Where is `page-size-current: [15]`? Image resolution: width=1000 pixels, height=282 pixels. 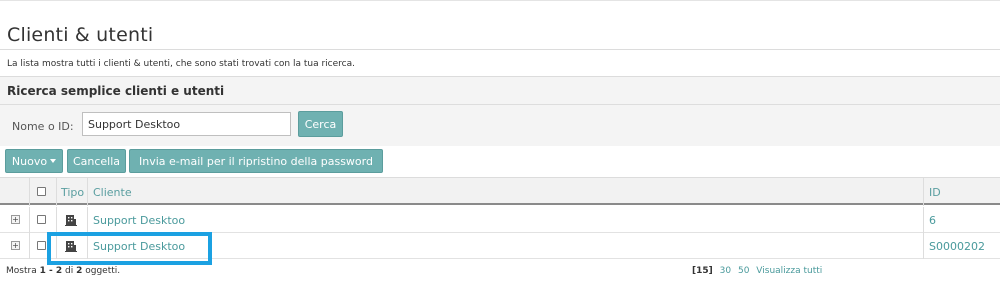
page-size-current: [15] is located at coordinates (702, 271).